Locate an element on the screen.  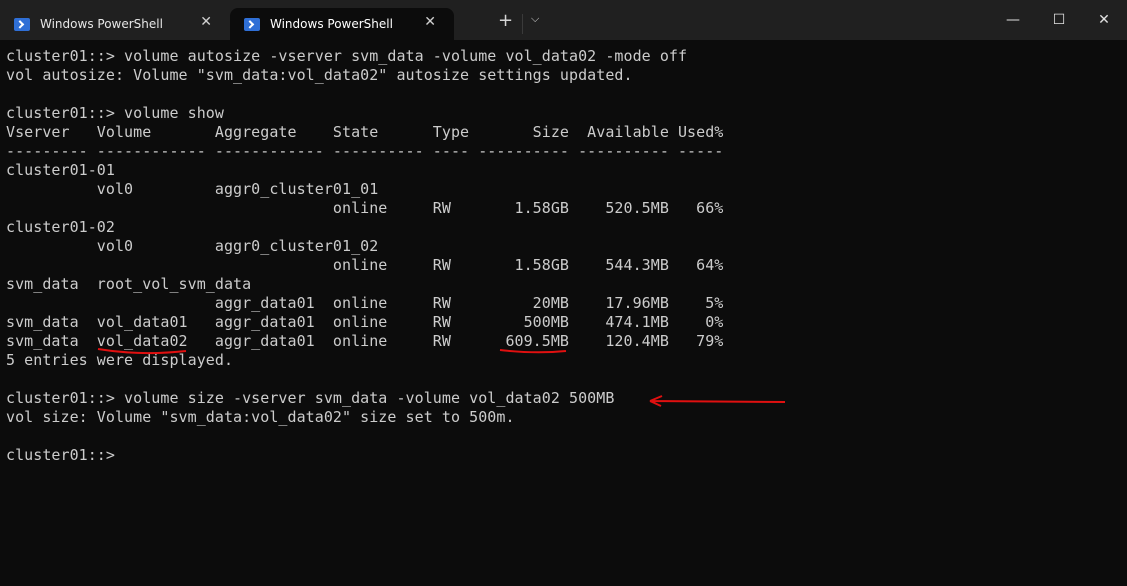
maximize-button: ☐ is located at coordinates (1059, 20).